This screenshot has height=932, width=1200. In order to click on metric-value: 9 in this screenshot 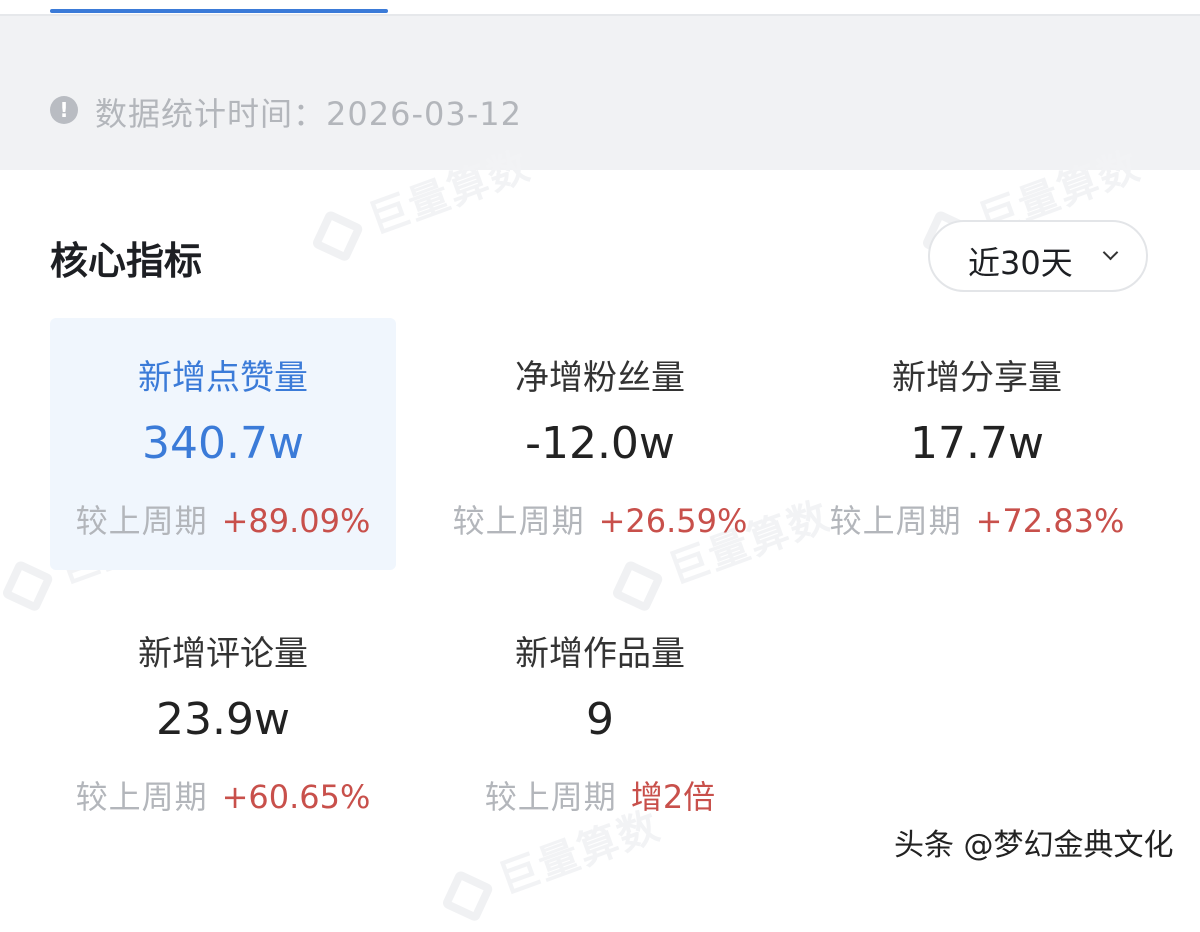, I will do `click(600, 719)`.